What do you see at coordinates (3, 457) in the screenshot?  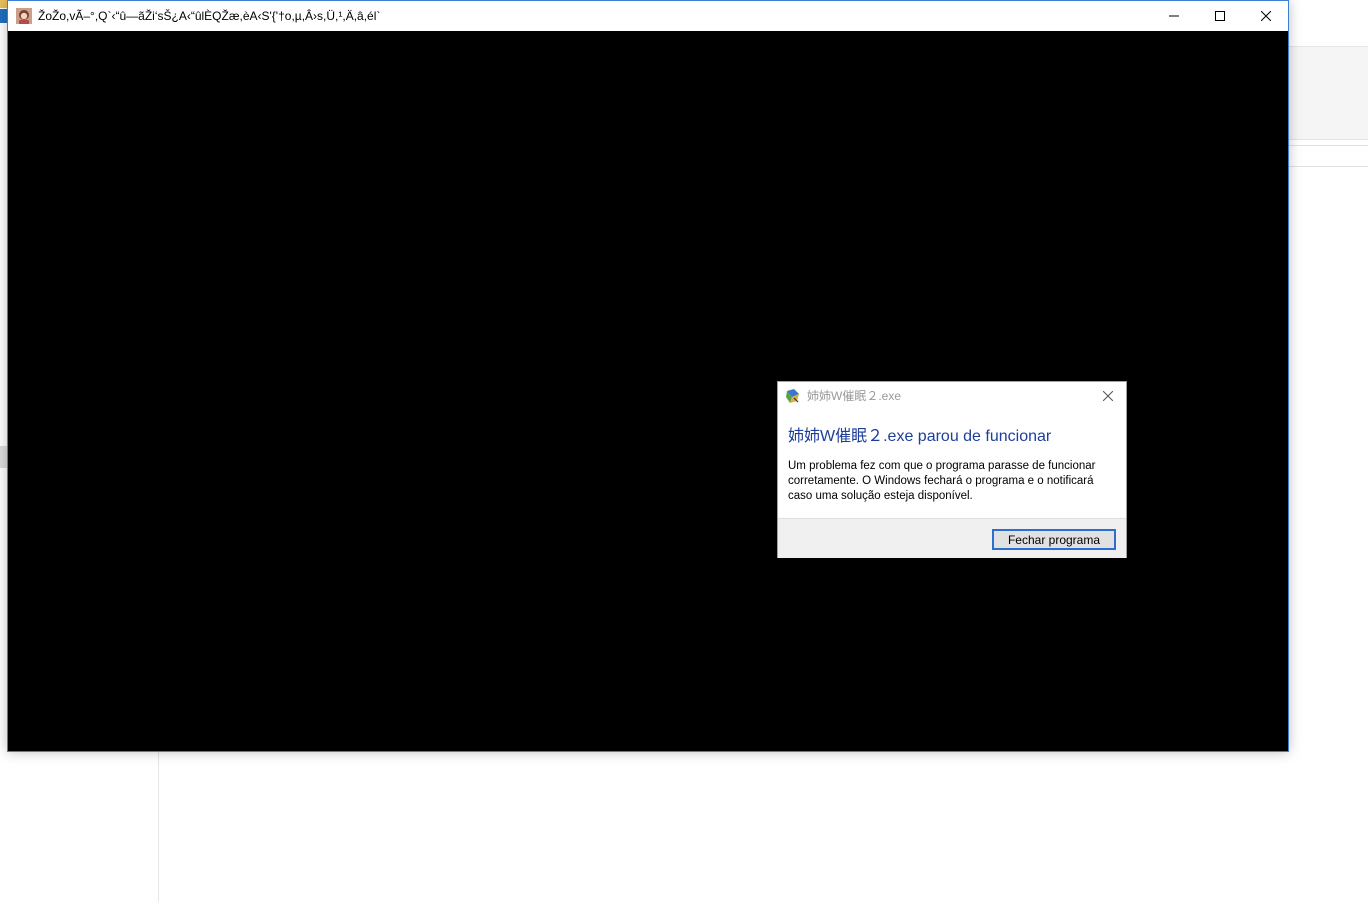 I see `background-window-marker` at bounding box center [3, 457].